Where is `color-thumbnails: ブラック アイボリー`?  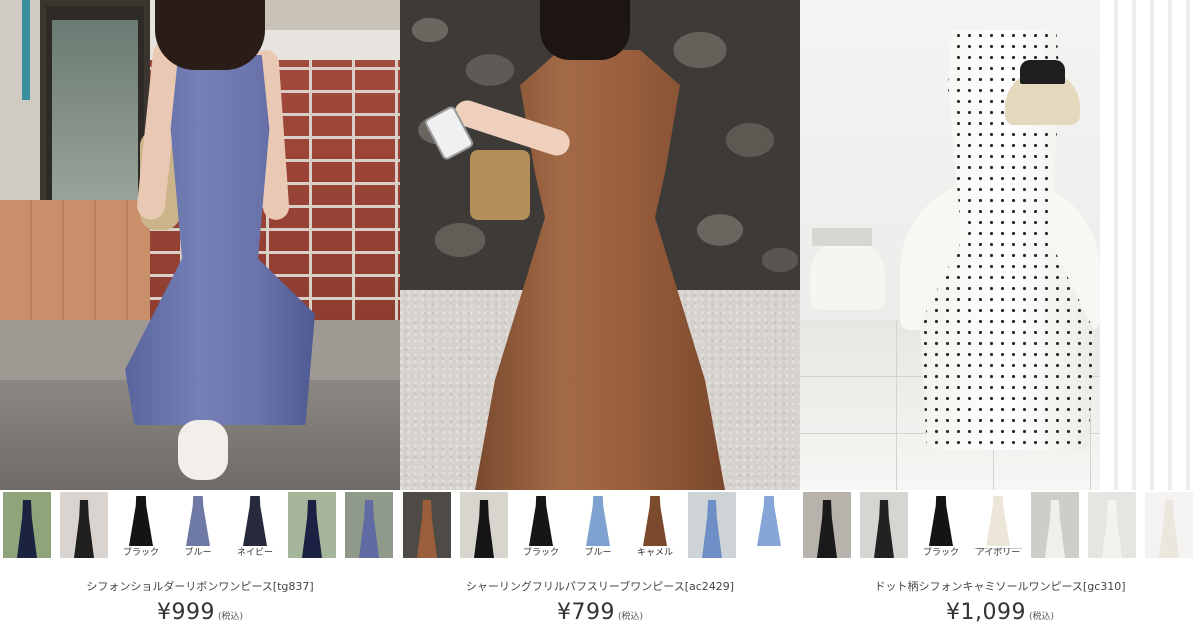
color-thumbnails: ブラック アイボリー is located at coordinates (1000, 525).